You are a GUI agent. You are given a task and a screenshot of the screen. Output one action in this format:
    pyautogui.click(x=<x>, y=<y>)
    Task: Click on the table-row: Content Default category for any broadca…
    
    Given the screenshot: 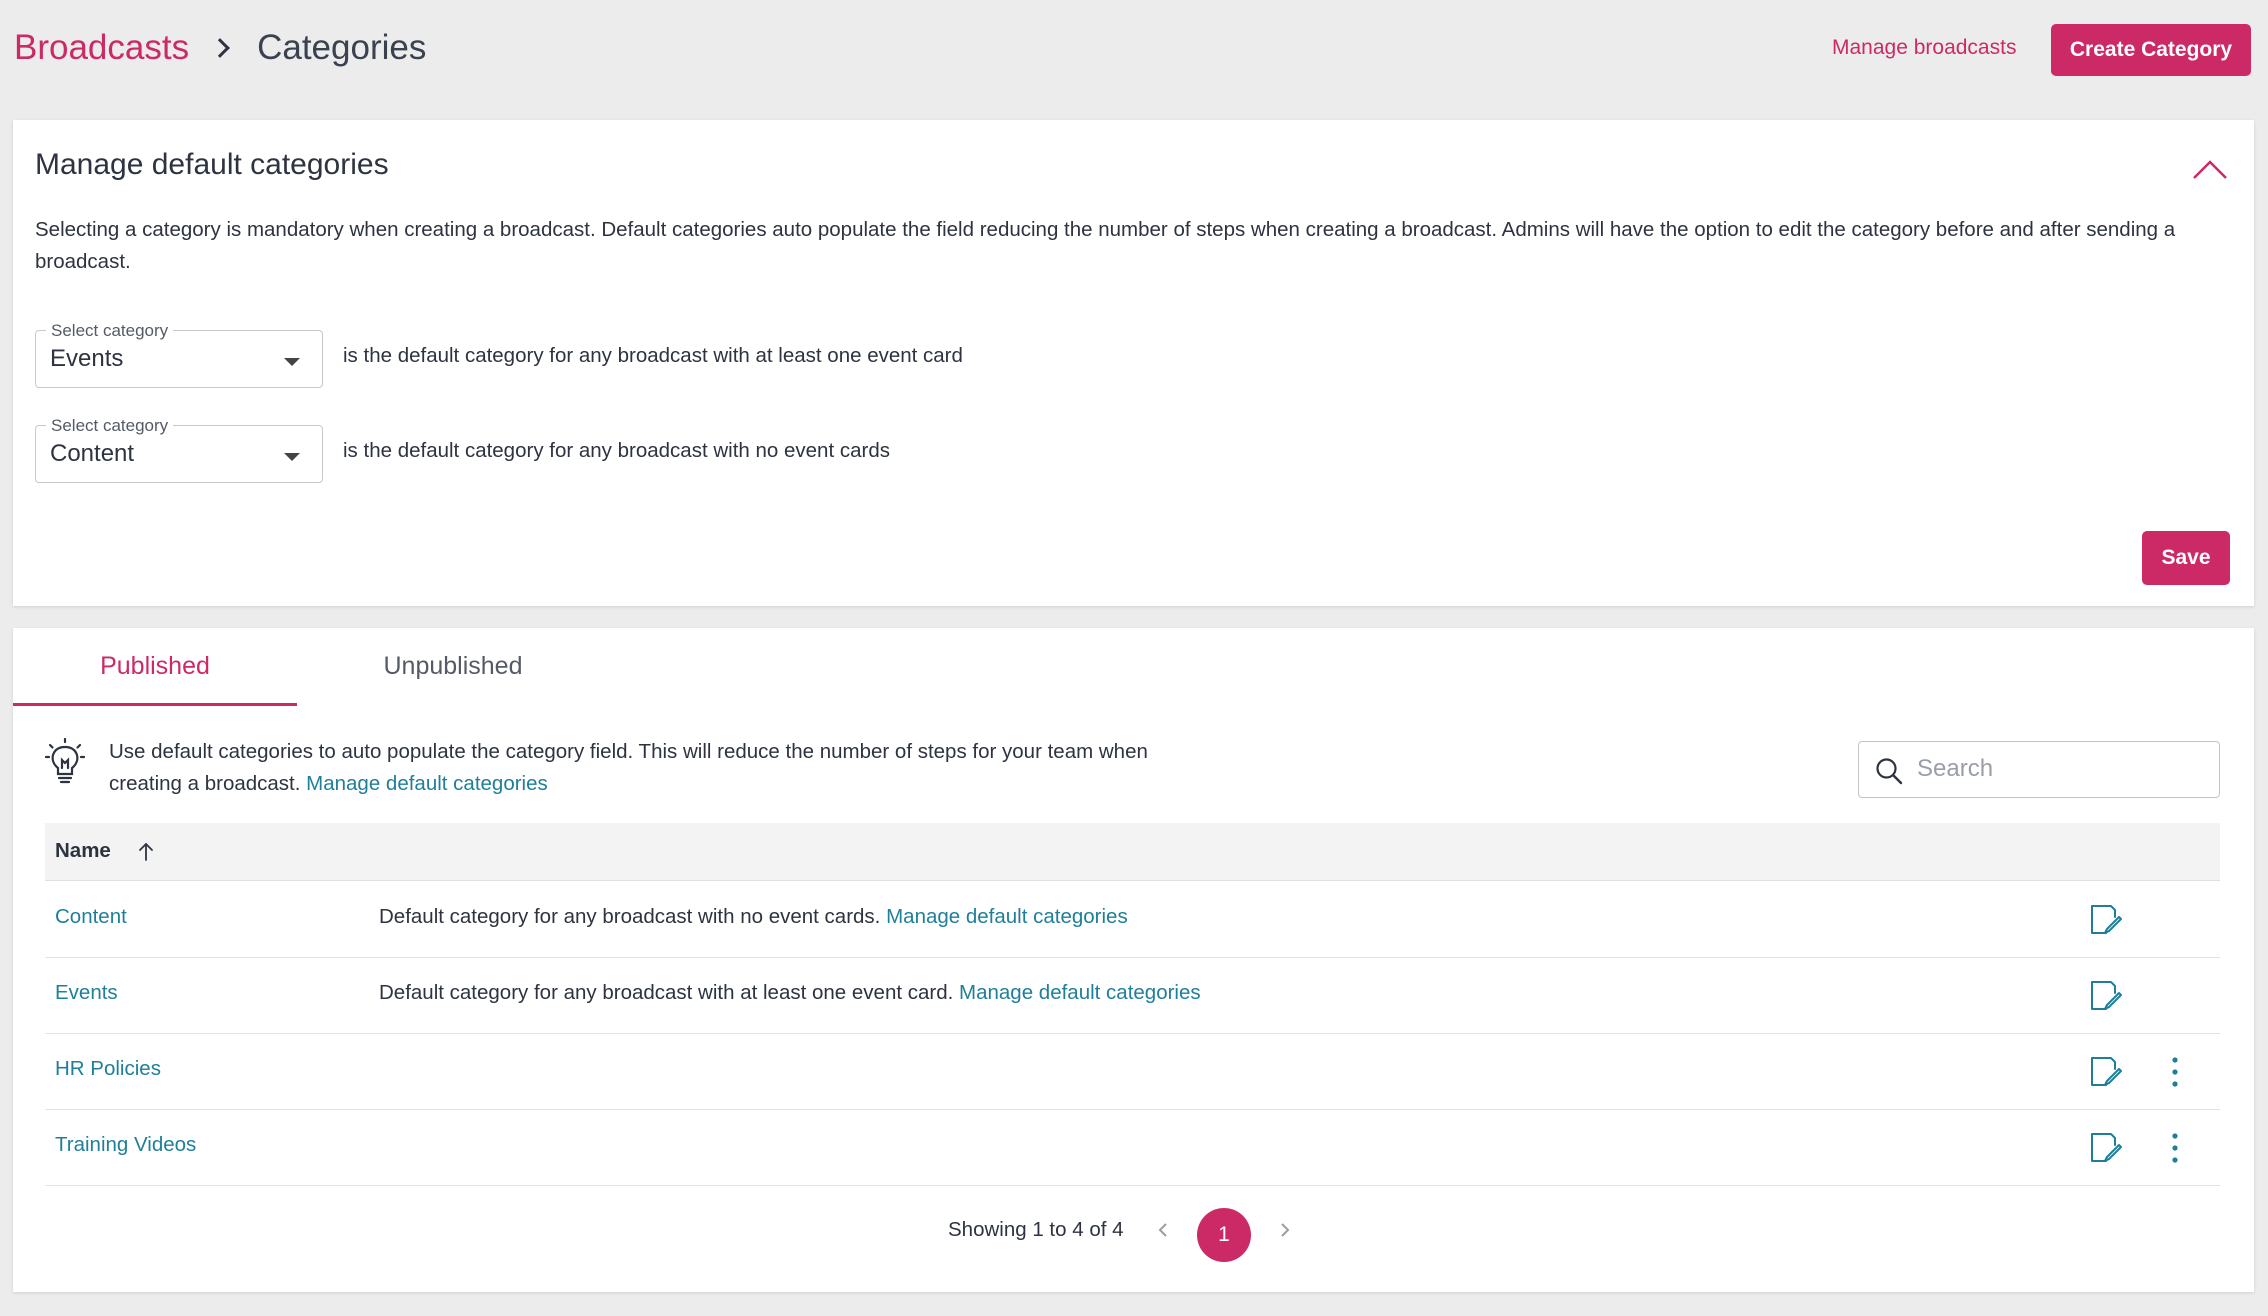 What is the action you would take?
    pyautogui.click(x=1132, y=920)
    